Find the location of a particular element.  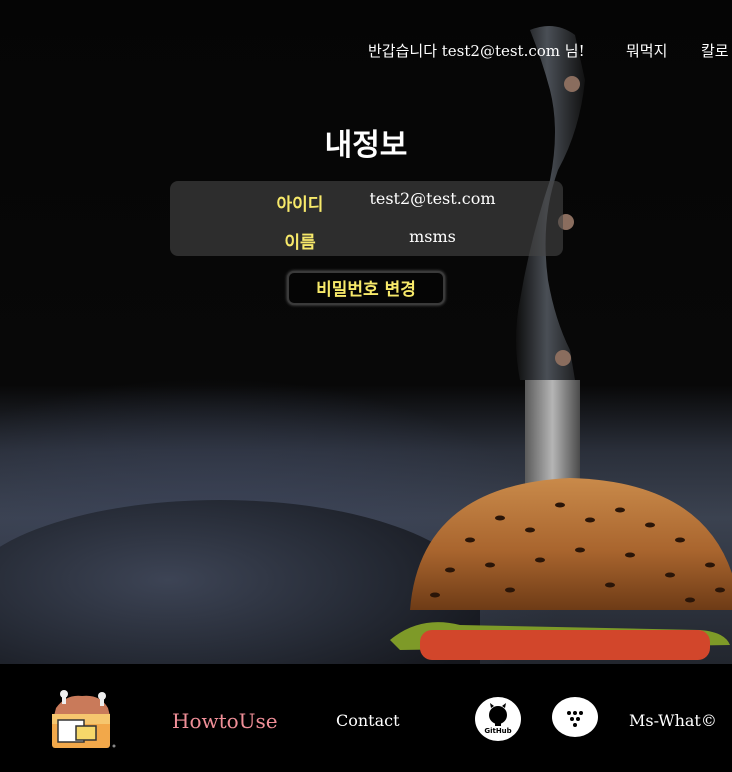

name-label: 이름 is located at coordinates (300, 243).